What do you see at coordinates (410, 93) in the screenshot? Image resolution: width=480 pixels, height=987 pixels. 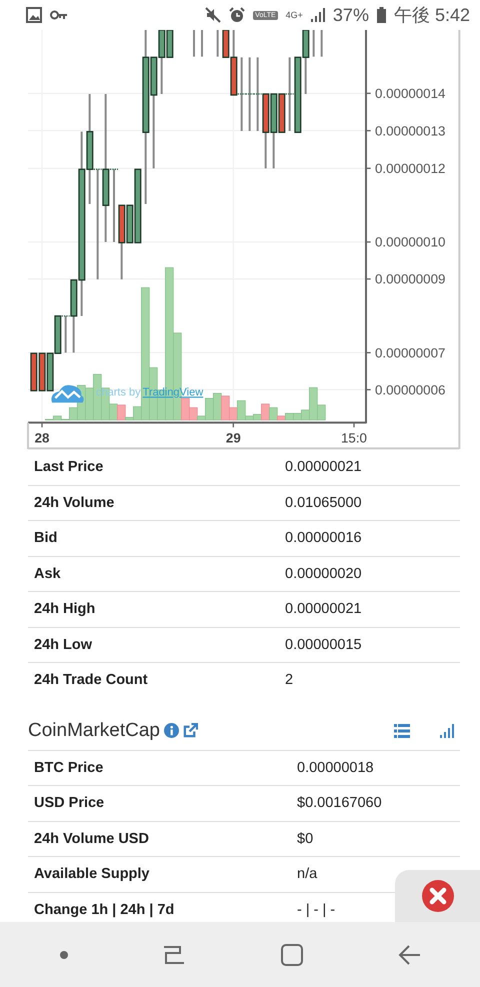 I see `price-axis-label: 0.00000014` at bounding box center [410, 93].